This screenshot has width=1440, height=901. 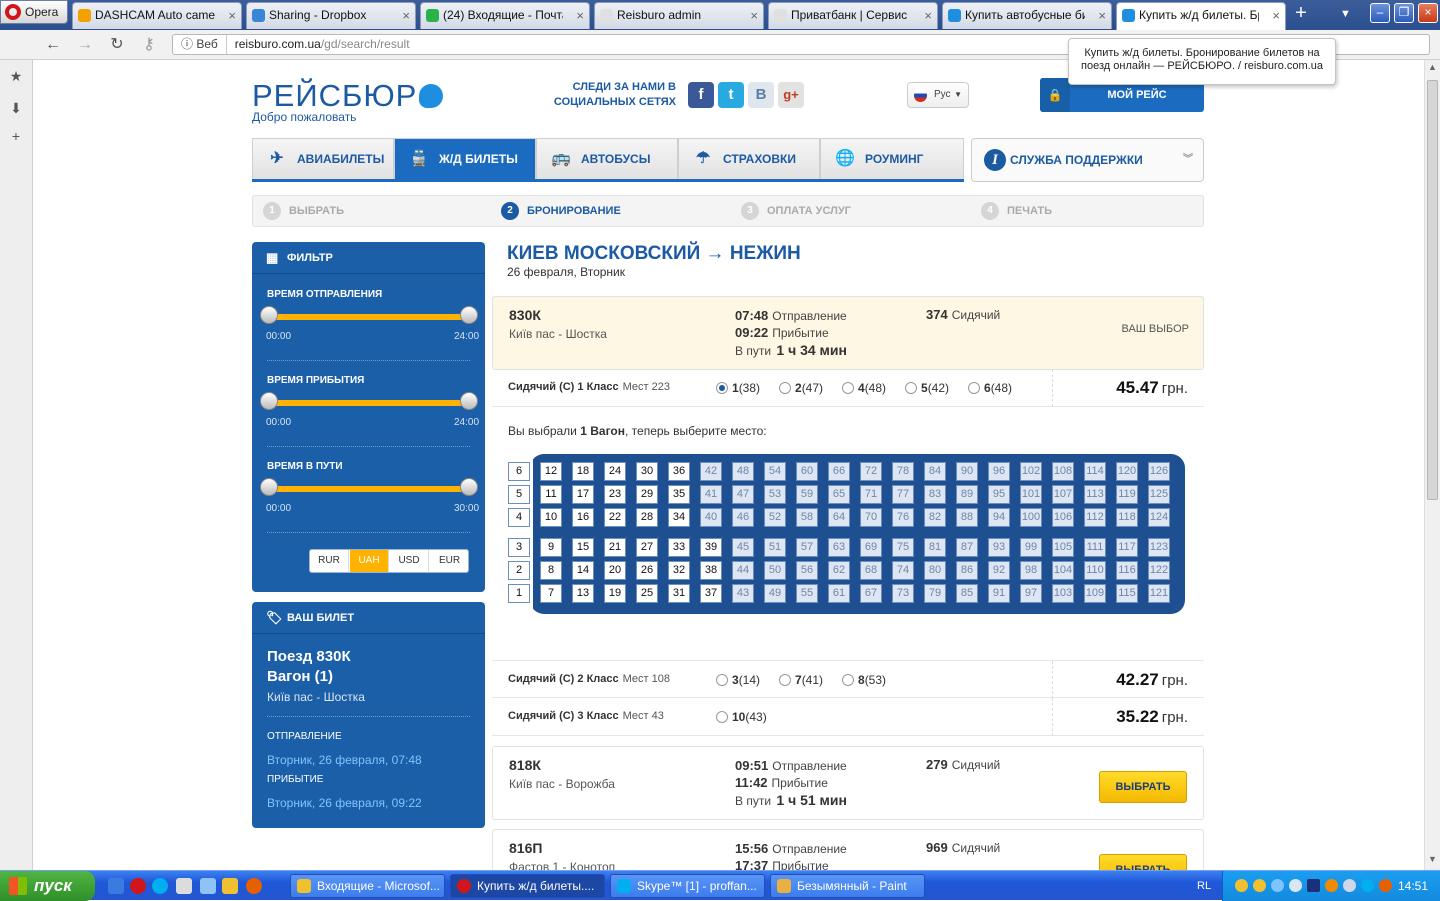 What do you see at coordinates (519, 471) in the screenshot?
I see `seat-6: 6` at bounding box center [519, 471].